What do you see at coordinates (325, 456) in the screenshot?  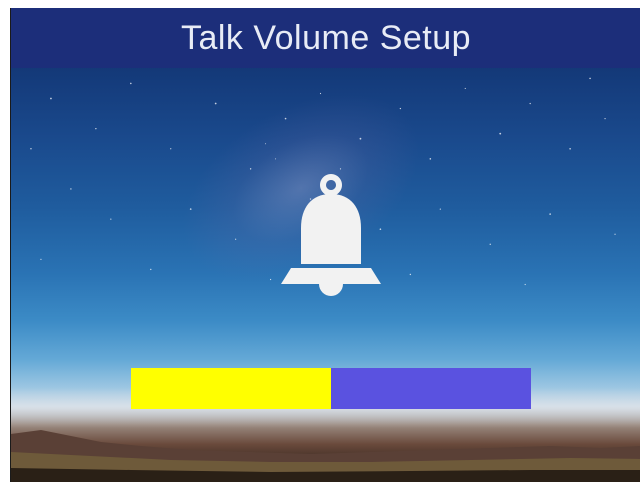 I see `mountain-silhouette` at bounding box center [325, 456].